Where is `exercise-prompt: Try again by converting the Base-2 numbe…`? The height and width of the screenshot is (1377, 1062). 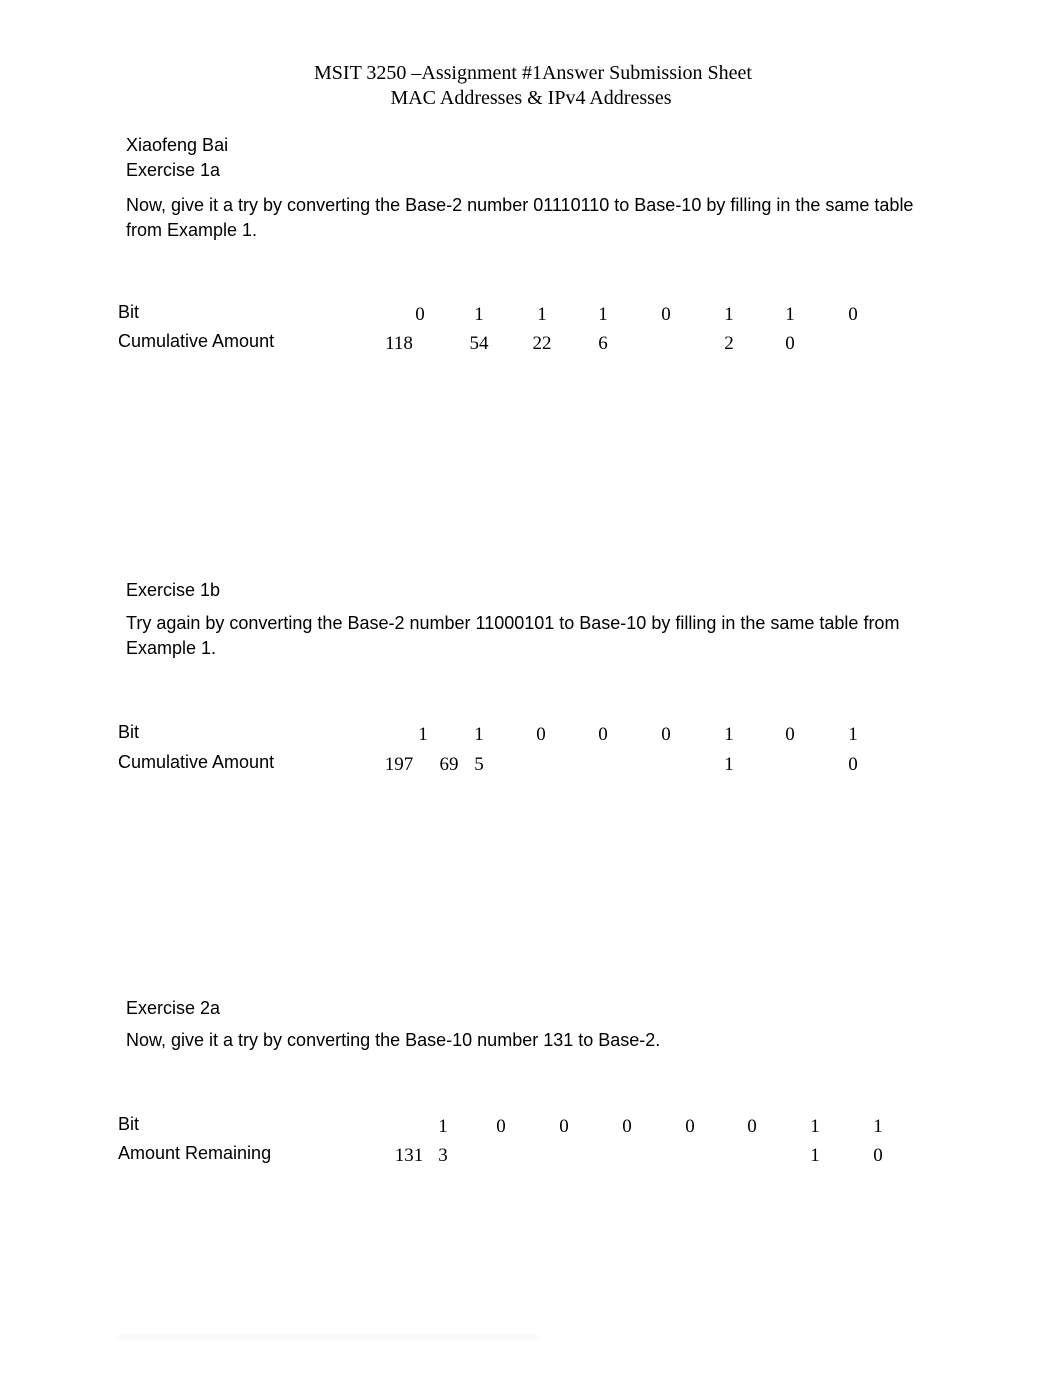
exercise-prompt: Try again by converting the Base-2 numbe… is located at coordinates (513, 635).